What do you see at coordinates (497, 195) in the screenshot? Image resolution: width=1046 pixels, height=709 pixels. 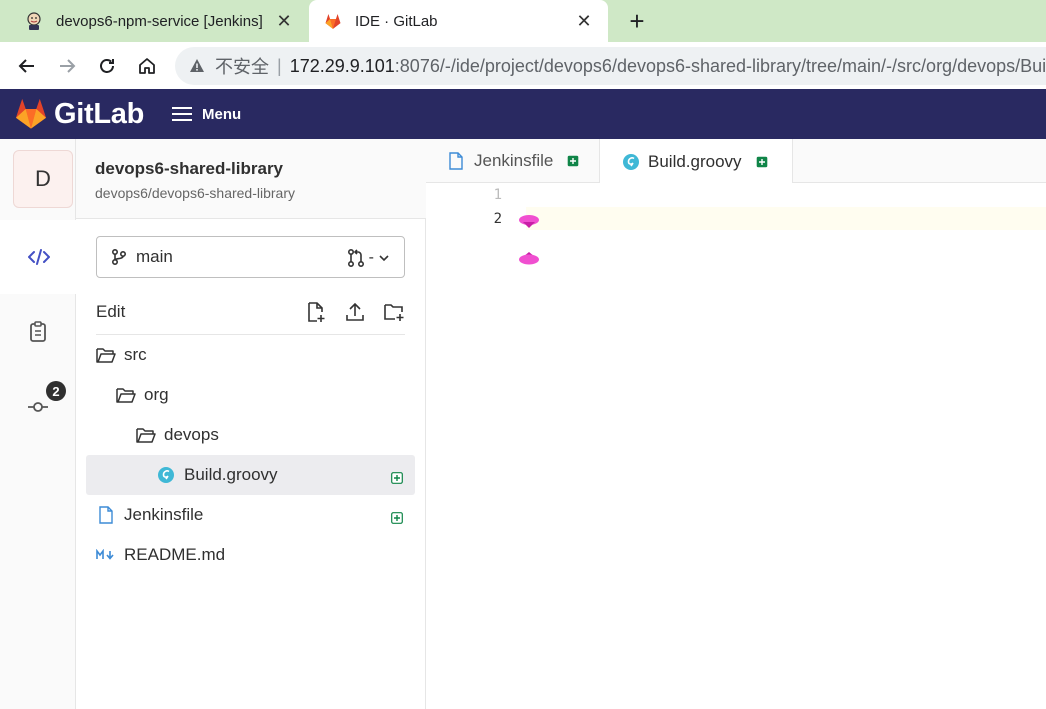 I see `line-number: 1` at bounding box center [497, 195].